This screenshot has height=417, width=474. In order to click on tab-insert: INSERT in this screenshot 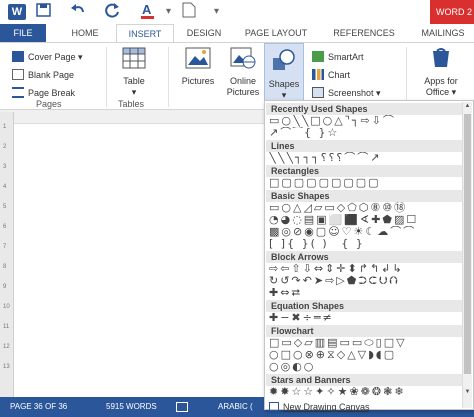, I will do `click(145, 33)`.